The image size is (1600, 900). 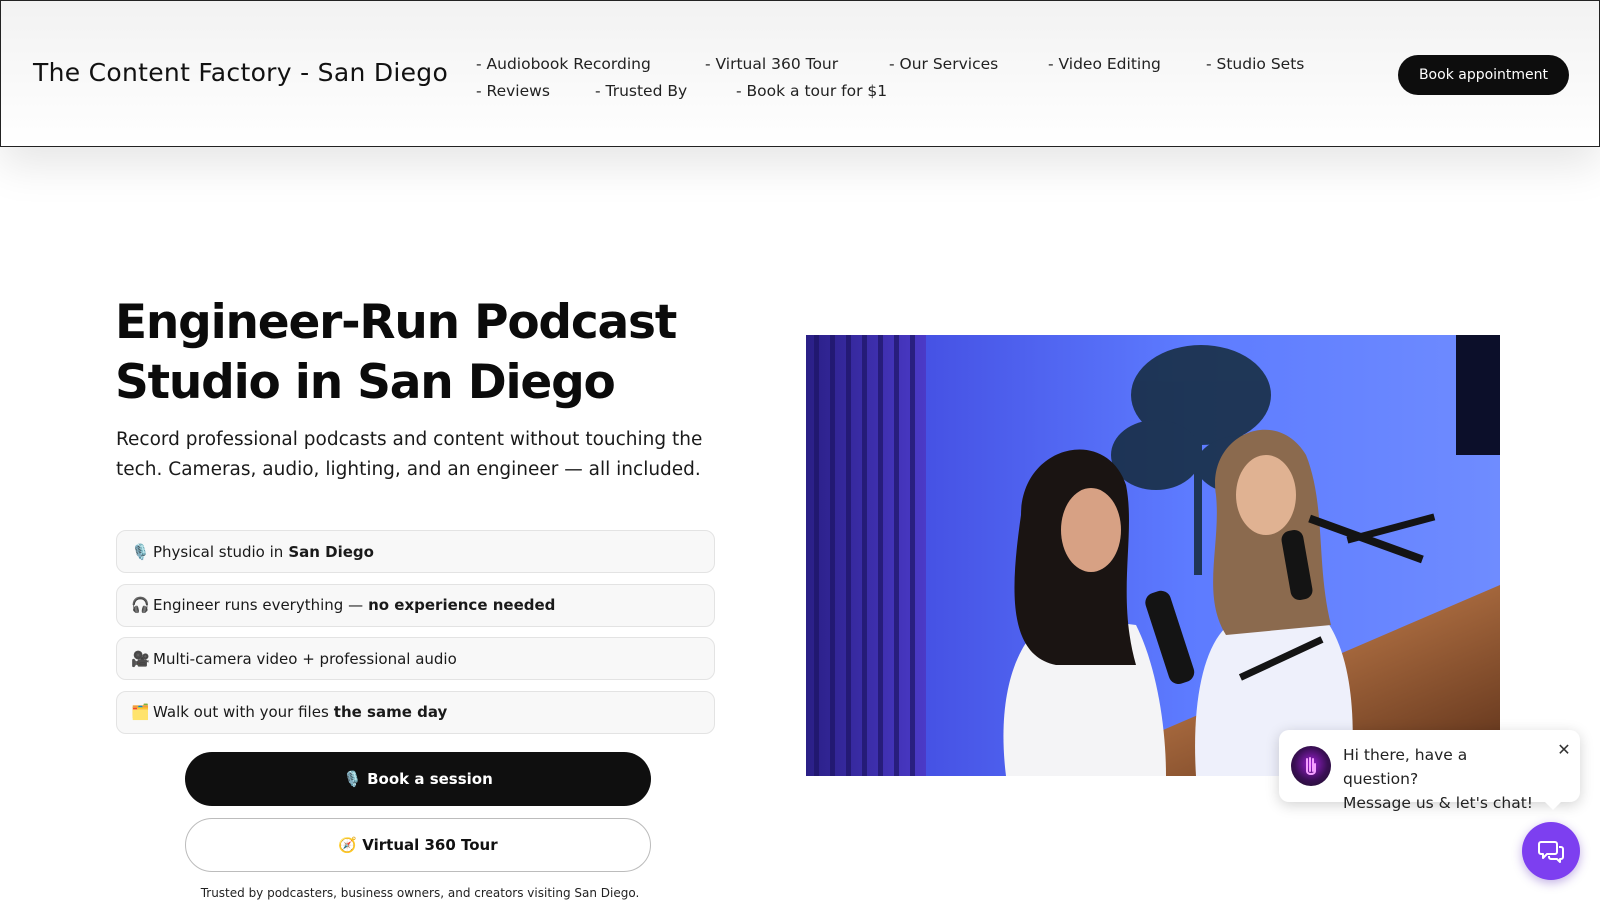 I want to click on brand-name: The Content Factory - San Diego, so click(x=240, y=72).